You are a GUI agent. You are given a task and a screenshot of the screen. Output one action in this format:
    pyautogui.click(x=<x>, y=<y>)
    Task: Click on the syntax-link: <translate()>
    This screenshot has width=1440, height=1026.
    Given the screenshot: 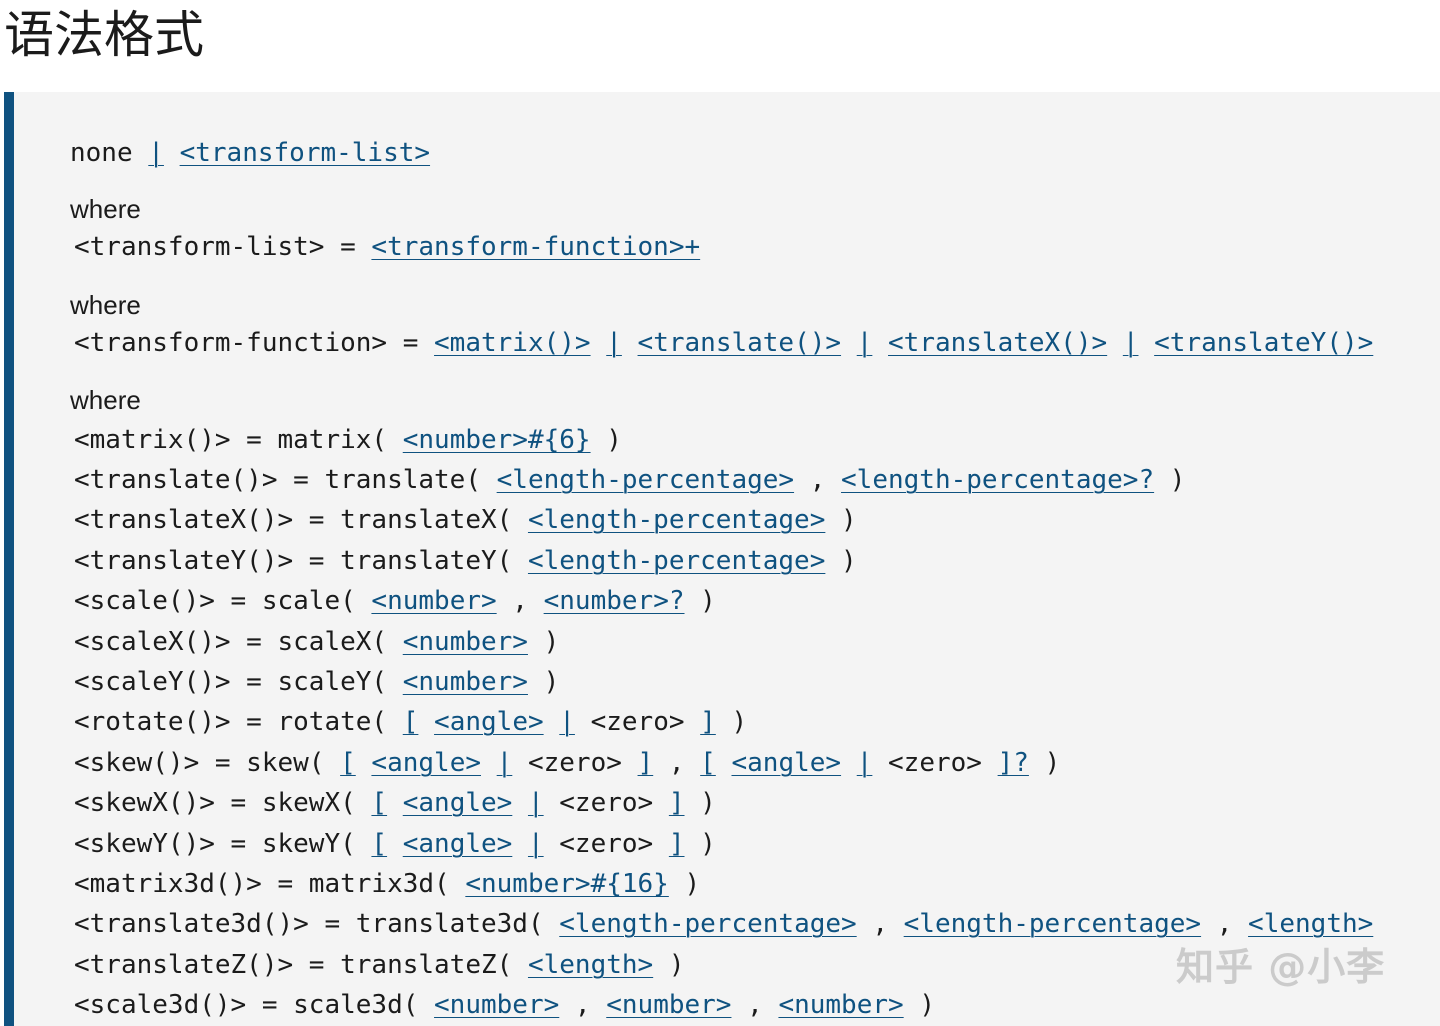 What is the action you would take?
    pyautogui.click(x=740, y=343)
    